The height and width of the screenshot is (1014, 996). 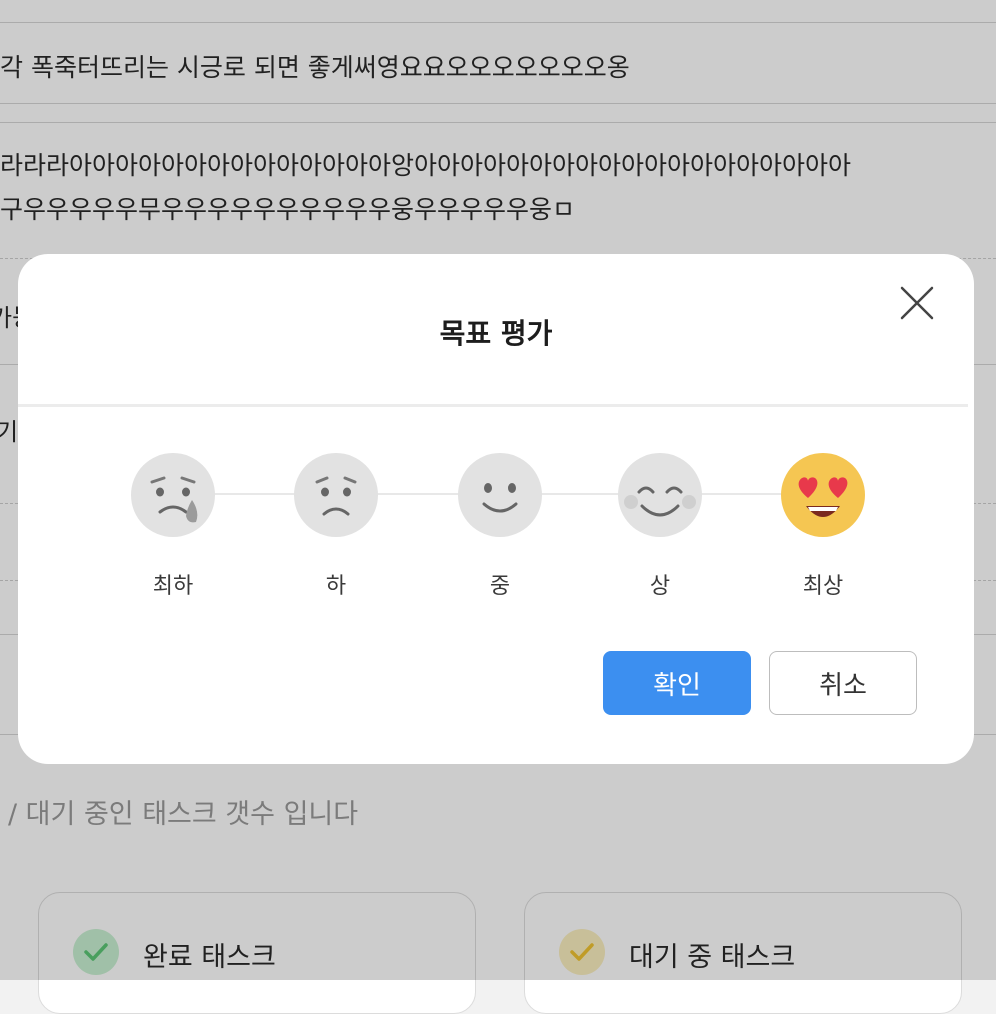 What do you see at coordinates (843, 683) in the screenshot?
I see `cancel-button: 취소` at bounding box center [843, 683].